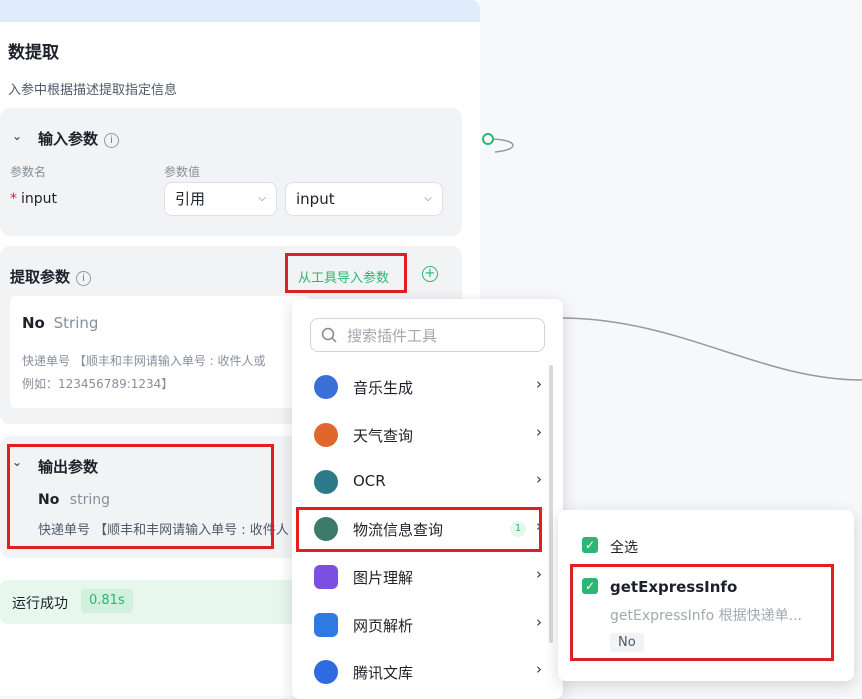 The image size is (862, 699). What do you see at coordinates (190, 199) in the screenshot?
I see `reference-type-value: 引用` at bounding box center [190, 199].